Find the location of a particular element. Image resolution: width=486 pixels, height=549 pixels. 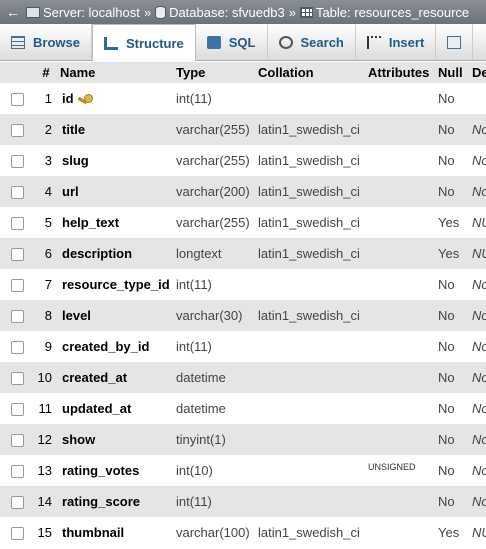

column-name: level is located at coordinates (116, 315).